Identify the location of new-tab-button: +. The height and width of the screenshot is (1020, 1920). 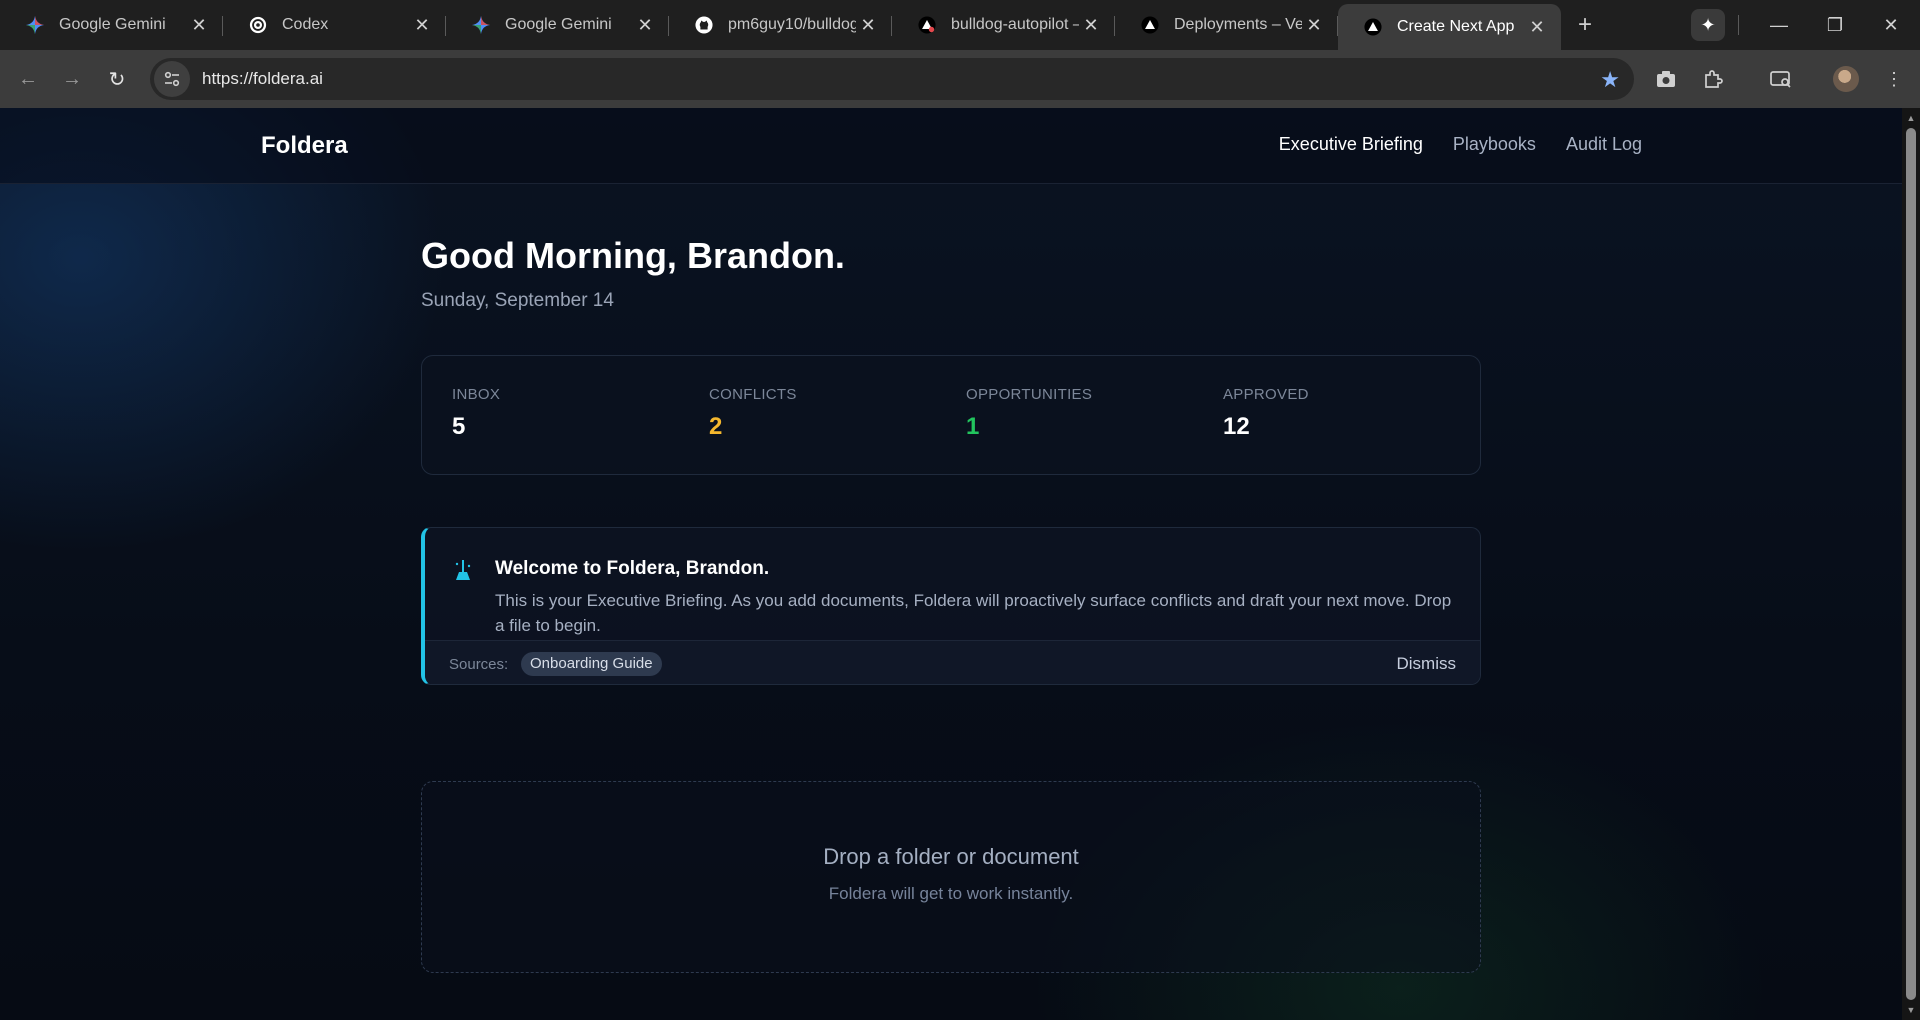
(1585, 25).